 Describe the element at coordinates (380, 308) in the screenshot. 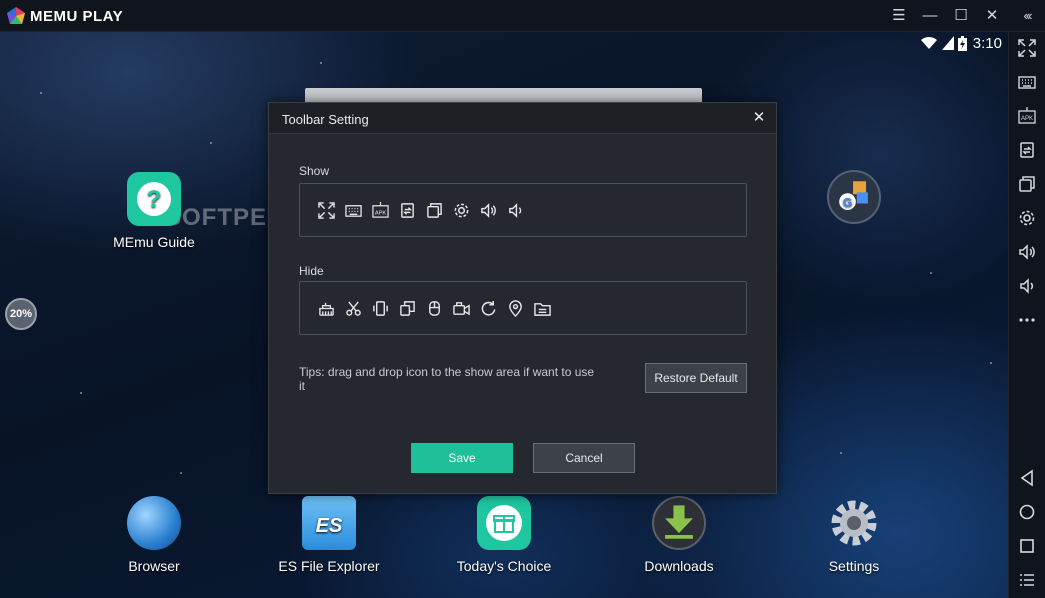

I see `shake-icon` at that location.